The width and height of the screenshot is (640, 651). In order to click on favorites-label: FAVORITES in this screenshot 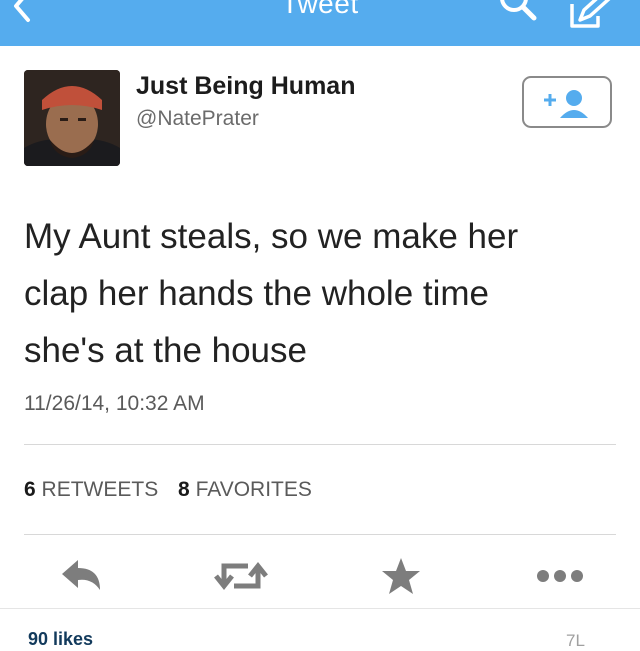, I will do `click(253, 489)`.